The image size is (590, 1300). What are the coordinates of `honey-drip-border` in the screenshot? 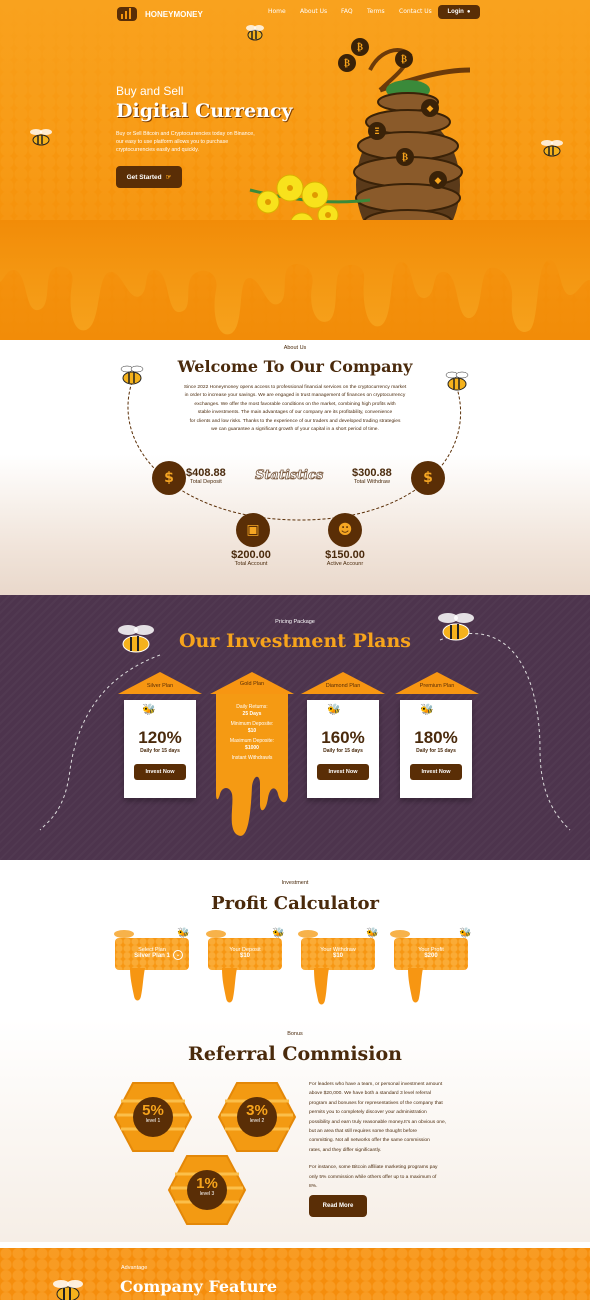 It's located at (295, 277).